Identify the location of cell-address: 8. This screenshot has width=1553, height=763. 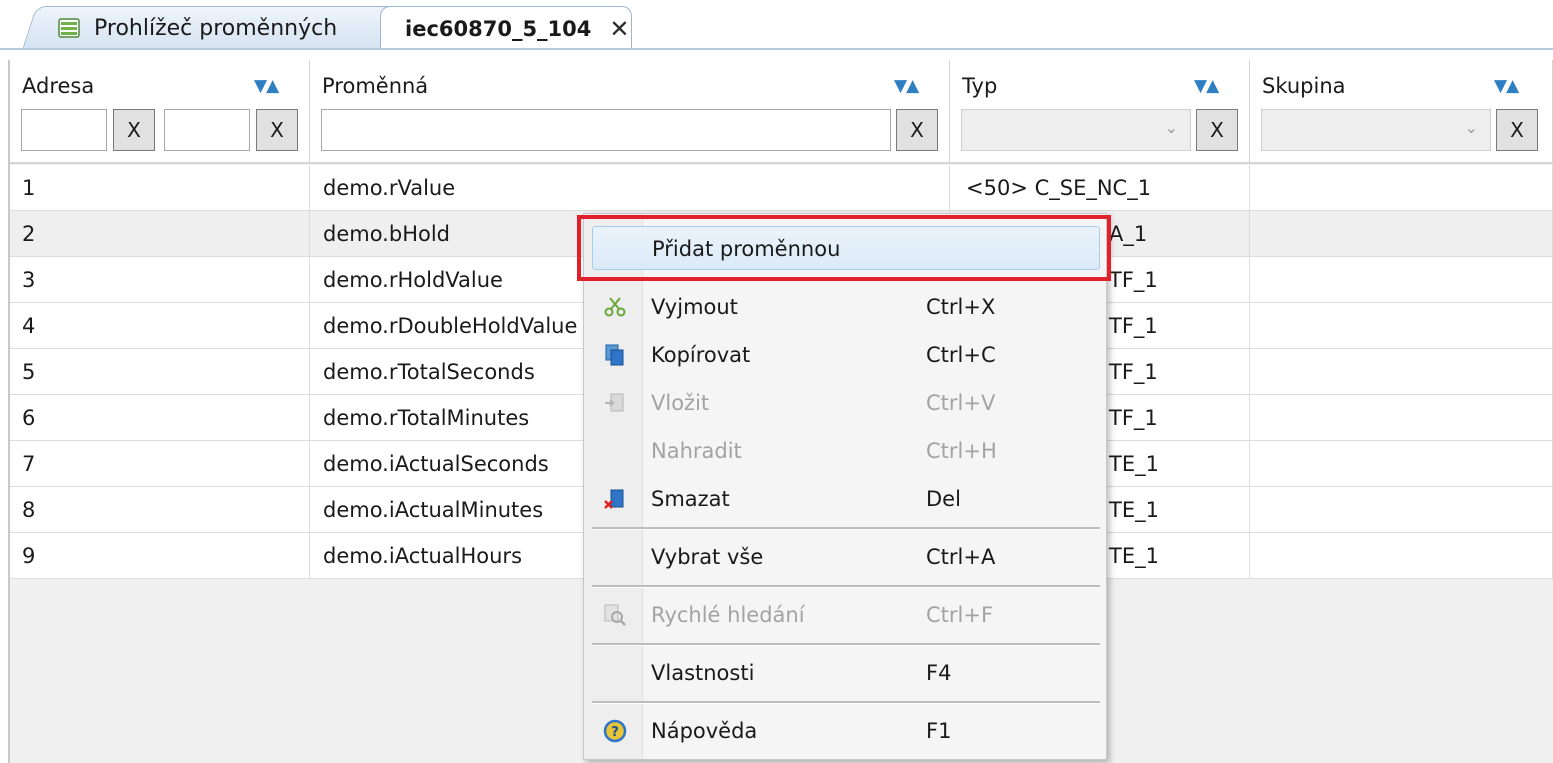
(160, 510).